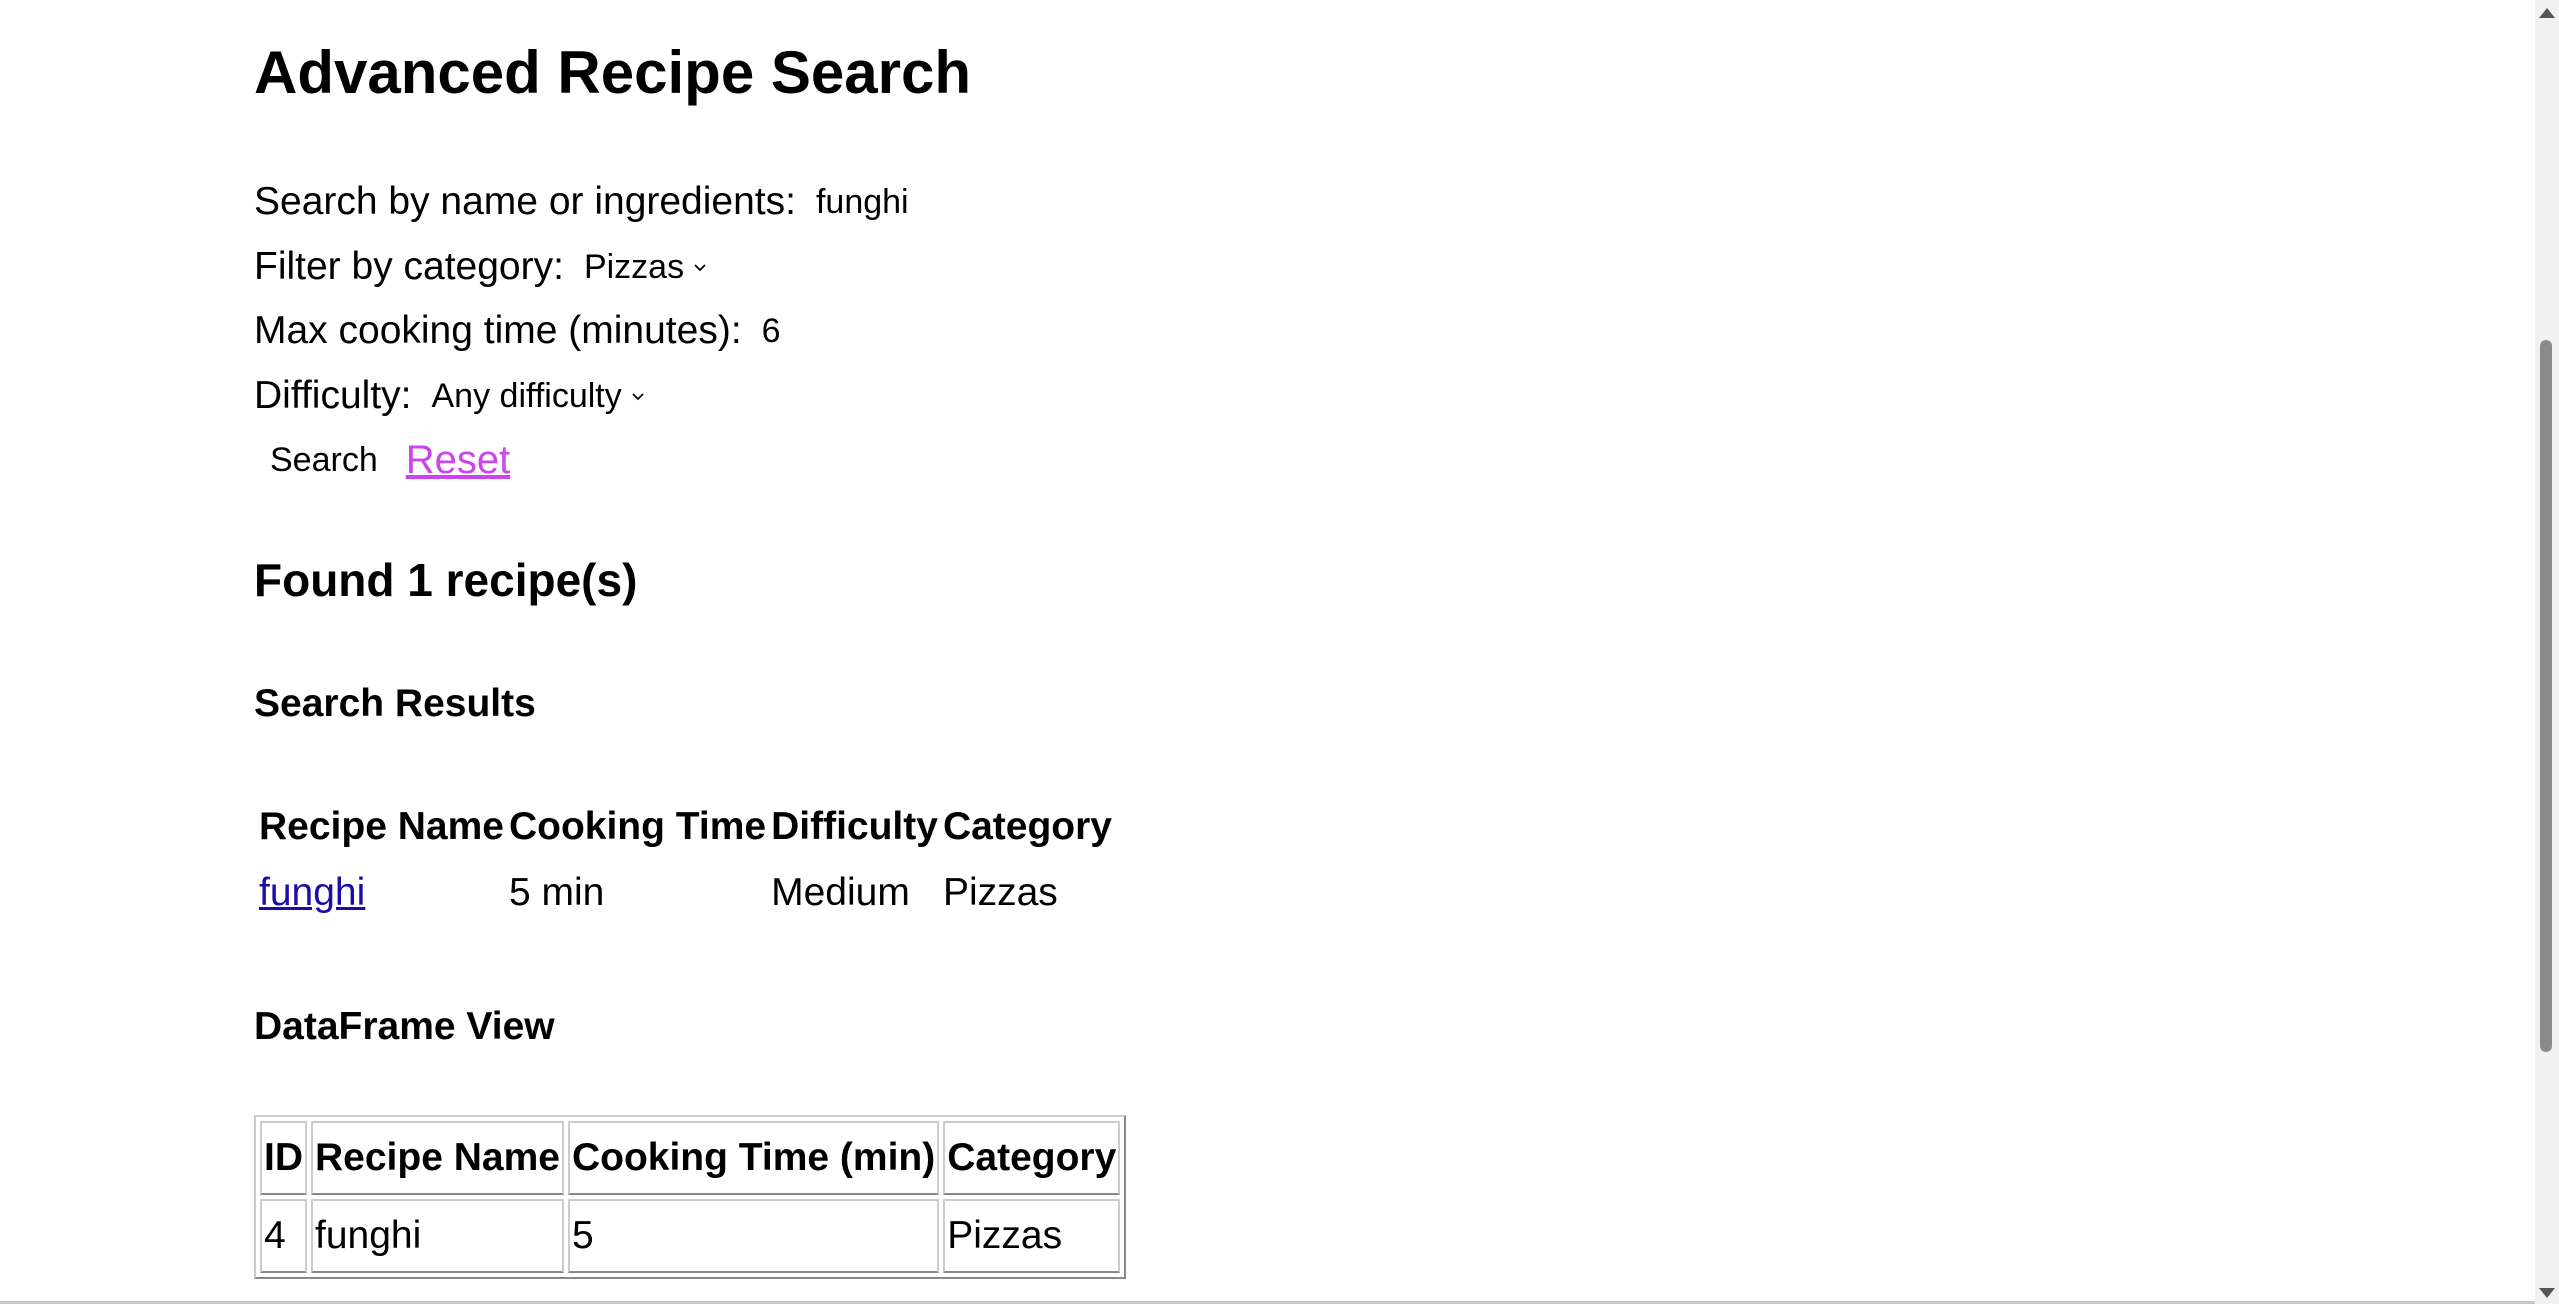 This screenshot has width=2559, height=1304. Describe the element at coordinates (2546, 696) in the screenshot. I see `scrollbar-thumb` at that location.